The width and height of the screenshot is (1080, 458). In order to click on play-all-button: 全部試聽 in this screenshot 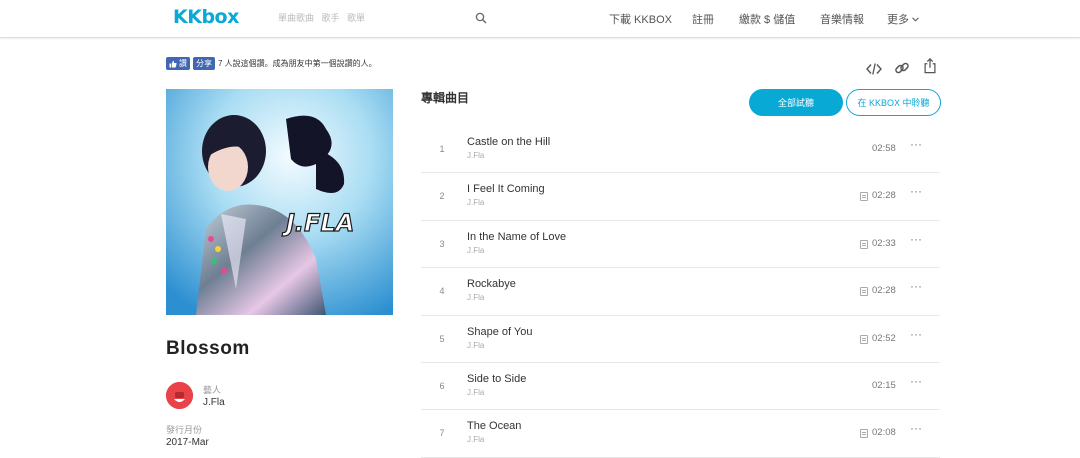, I will do `click(796, 102)`.